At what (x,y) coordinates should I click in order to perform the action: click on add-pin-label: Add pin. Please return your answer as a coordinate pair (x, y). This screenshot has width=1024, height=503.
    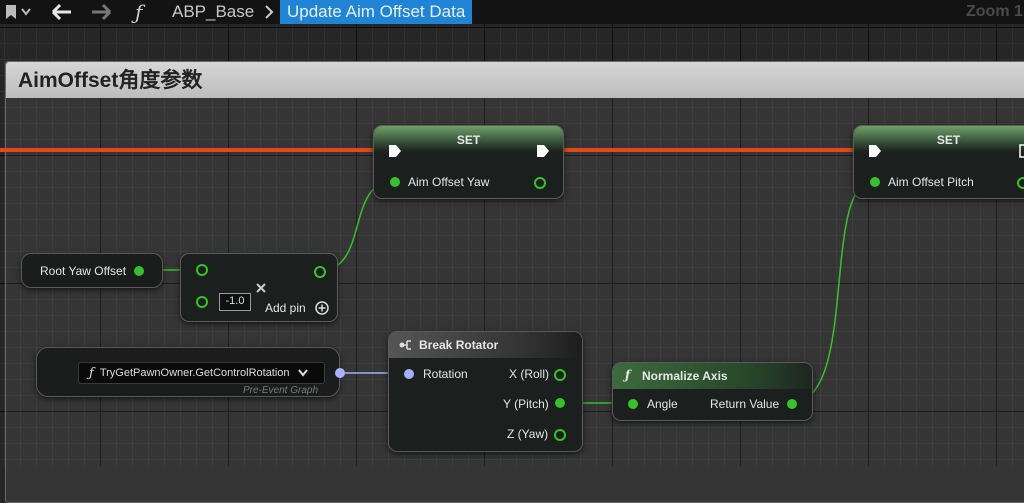
    Looking at the image, I should click on (285, 308).